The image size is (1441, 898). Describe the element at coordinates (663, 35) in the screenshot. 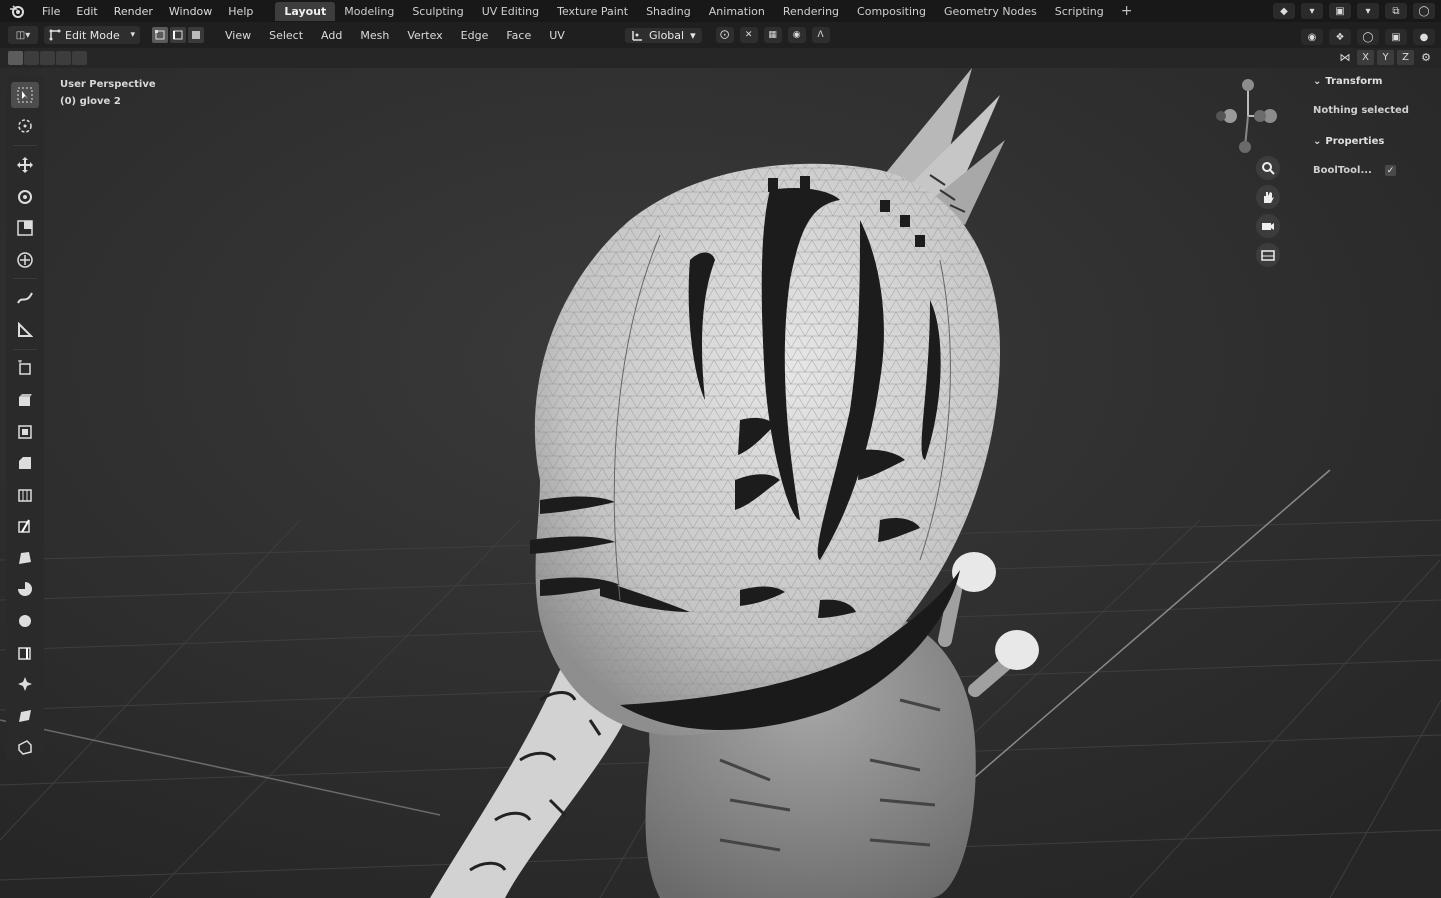

I see `orientation-dropdown: Global ▾` at that location.